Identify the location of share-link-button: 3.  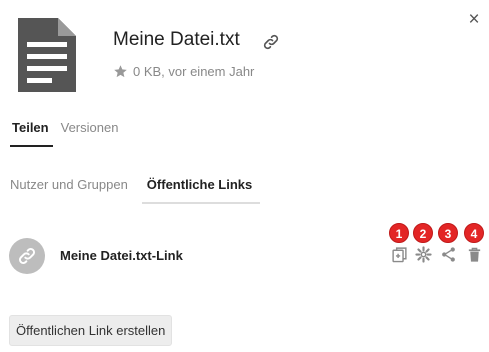
(450, 245).